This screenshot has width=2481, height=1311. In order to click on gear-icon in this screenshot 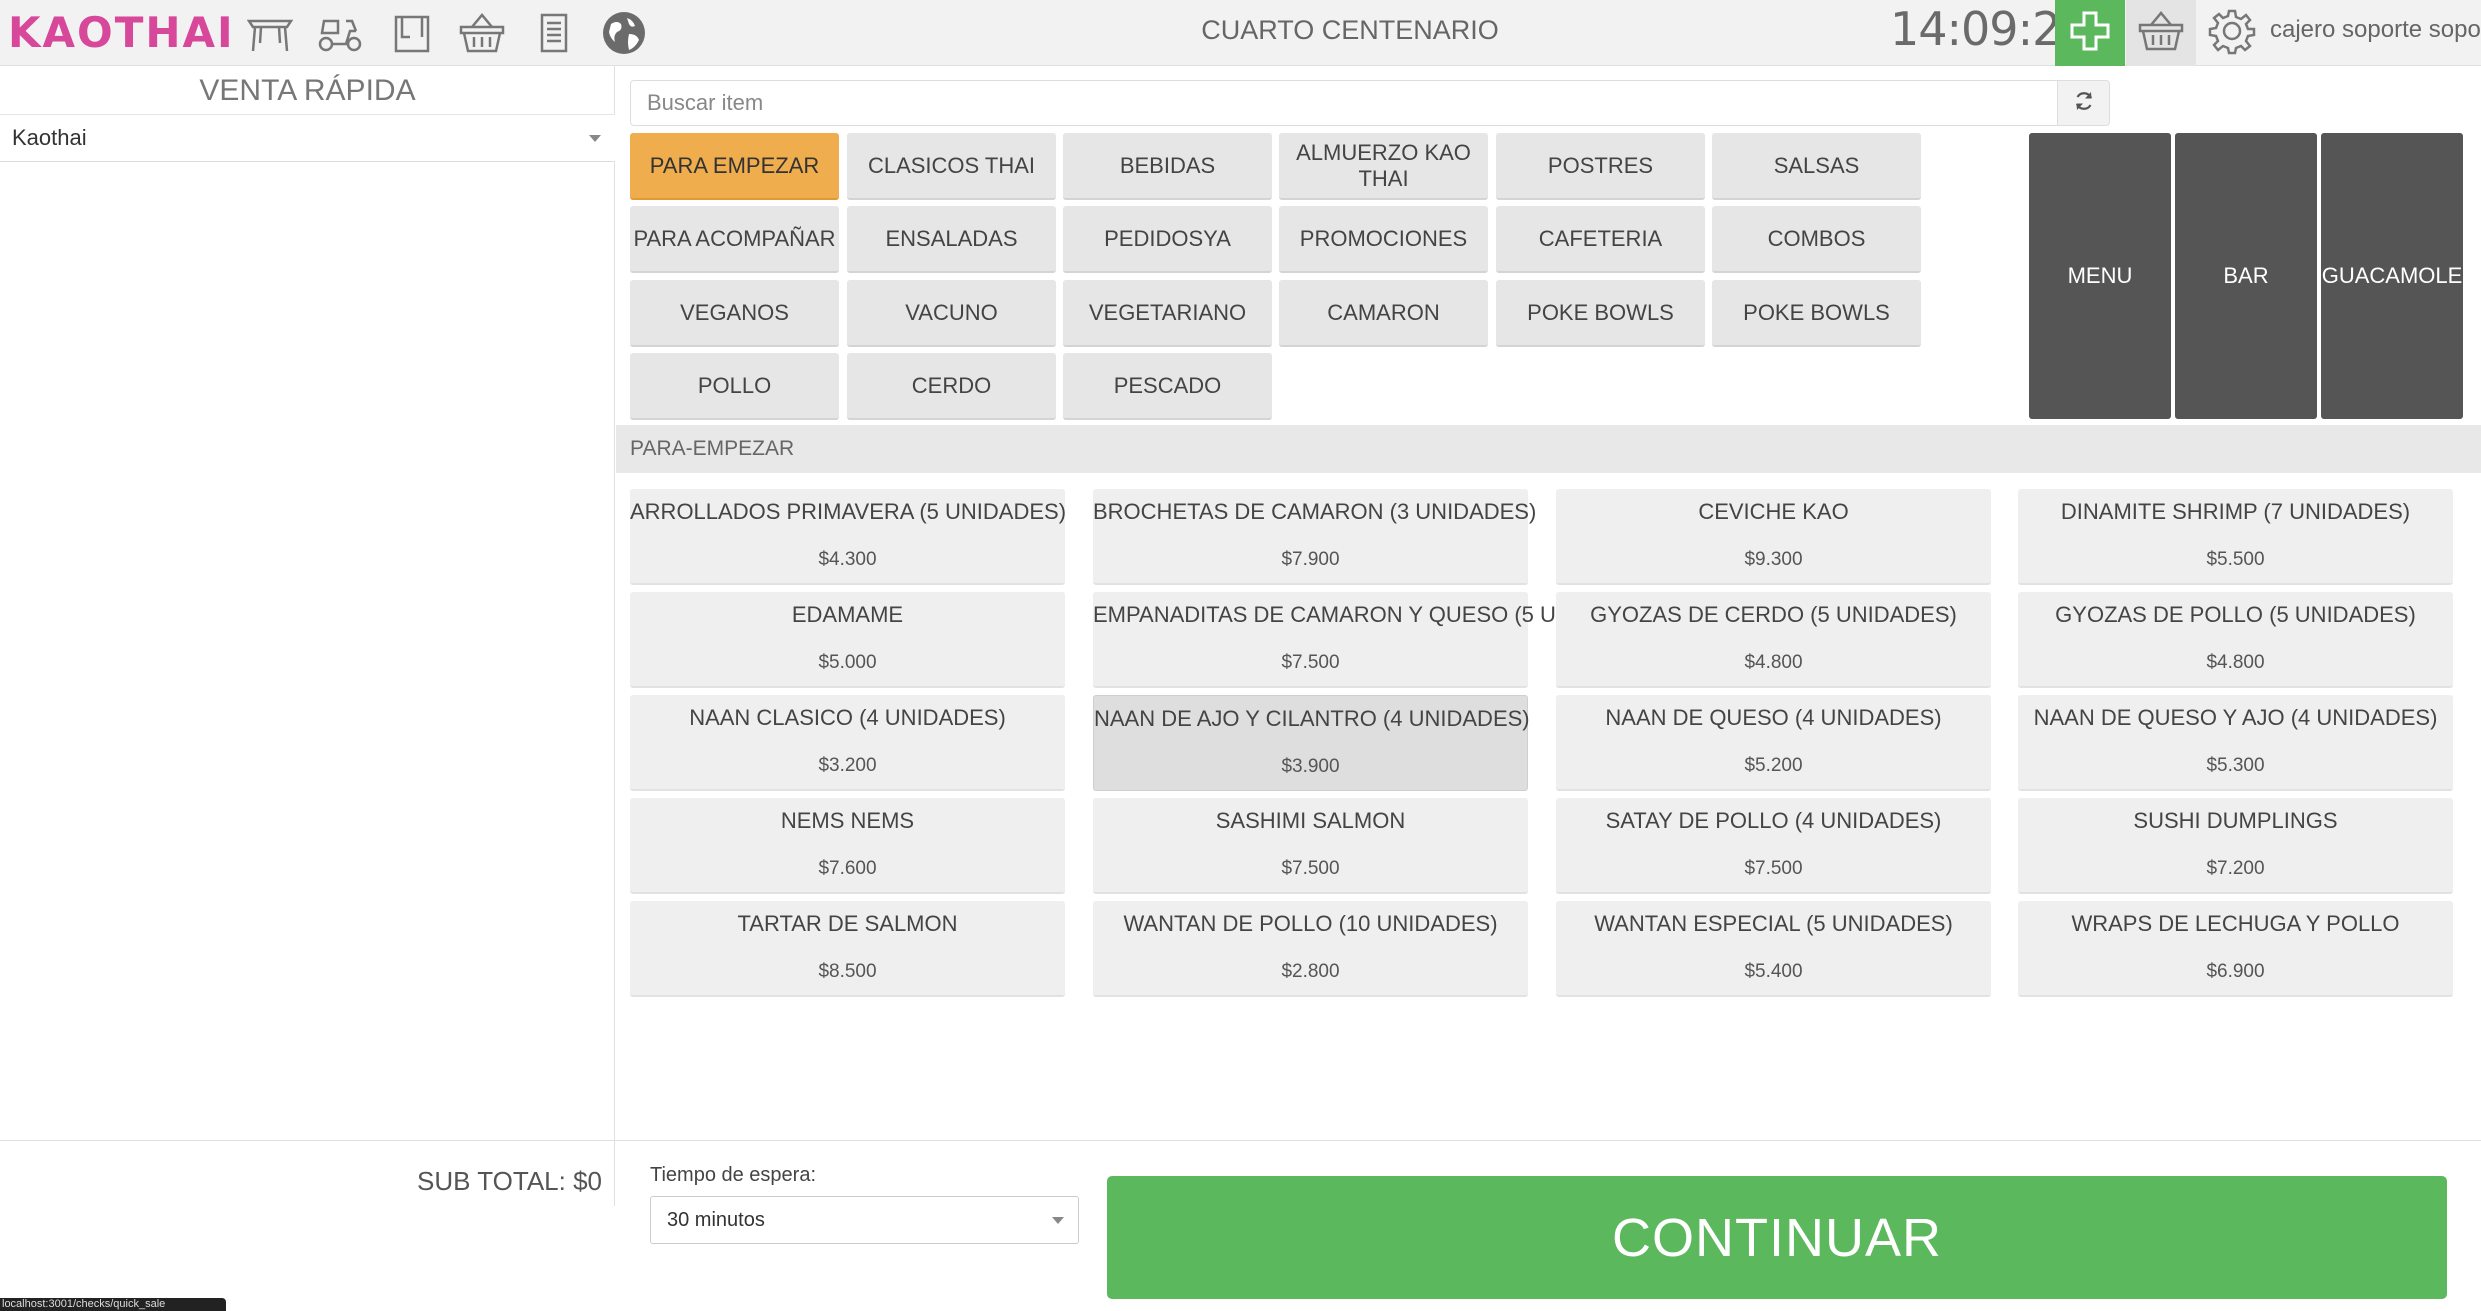, I will do `click(2232, 33)`.